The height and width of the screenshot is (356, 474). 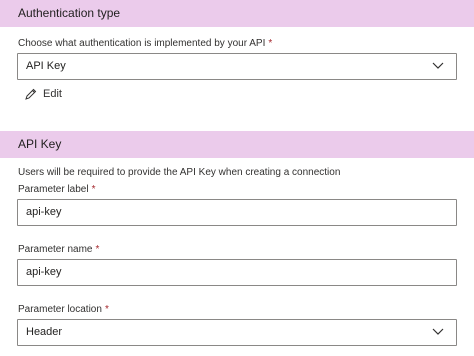 I want to click on parameter-location-dropdown: Header, so click(x=237, y=332).